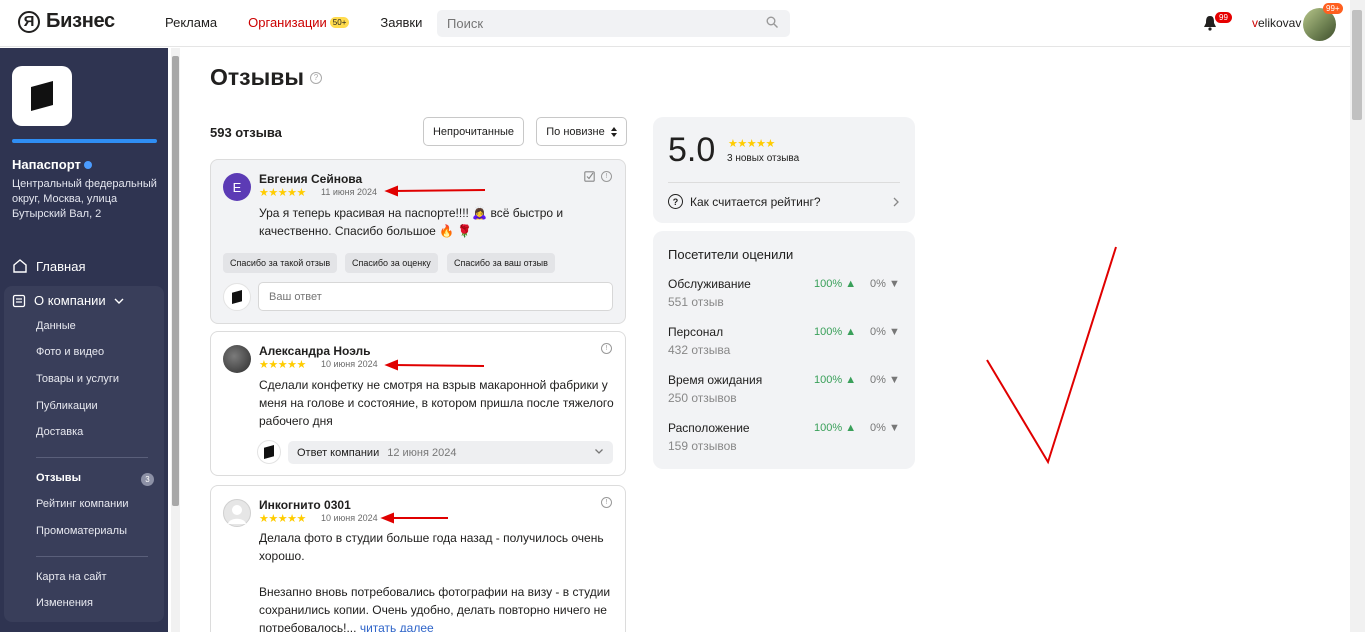 The width and height of the screenshot is (1365, 632). I want to click on sidebar-item-site-map: Карта на сайт, so click(71, 577).